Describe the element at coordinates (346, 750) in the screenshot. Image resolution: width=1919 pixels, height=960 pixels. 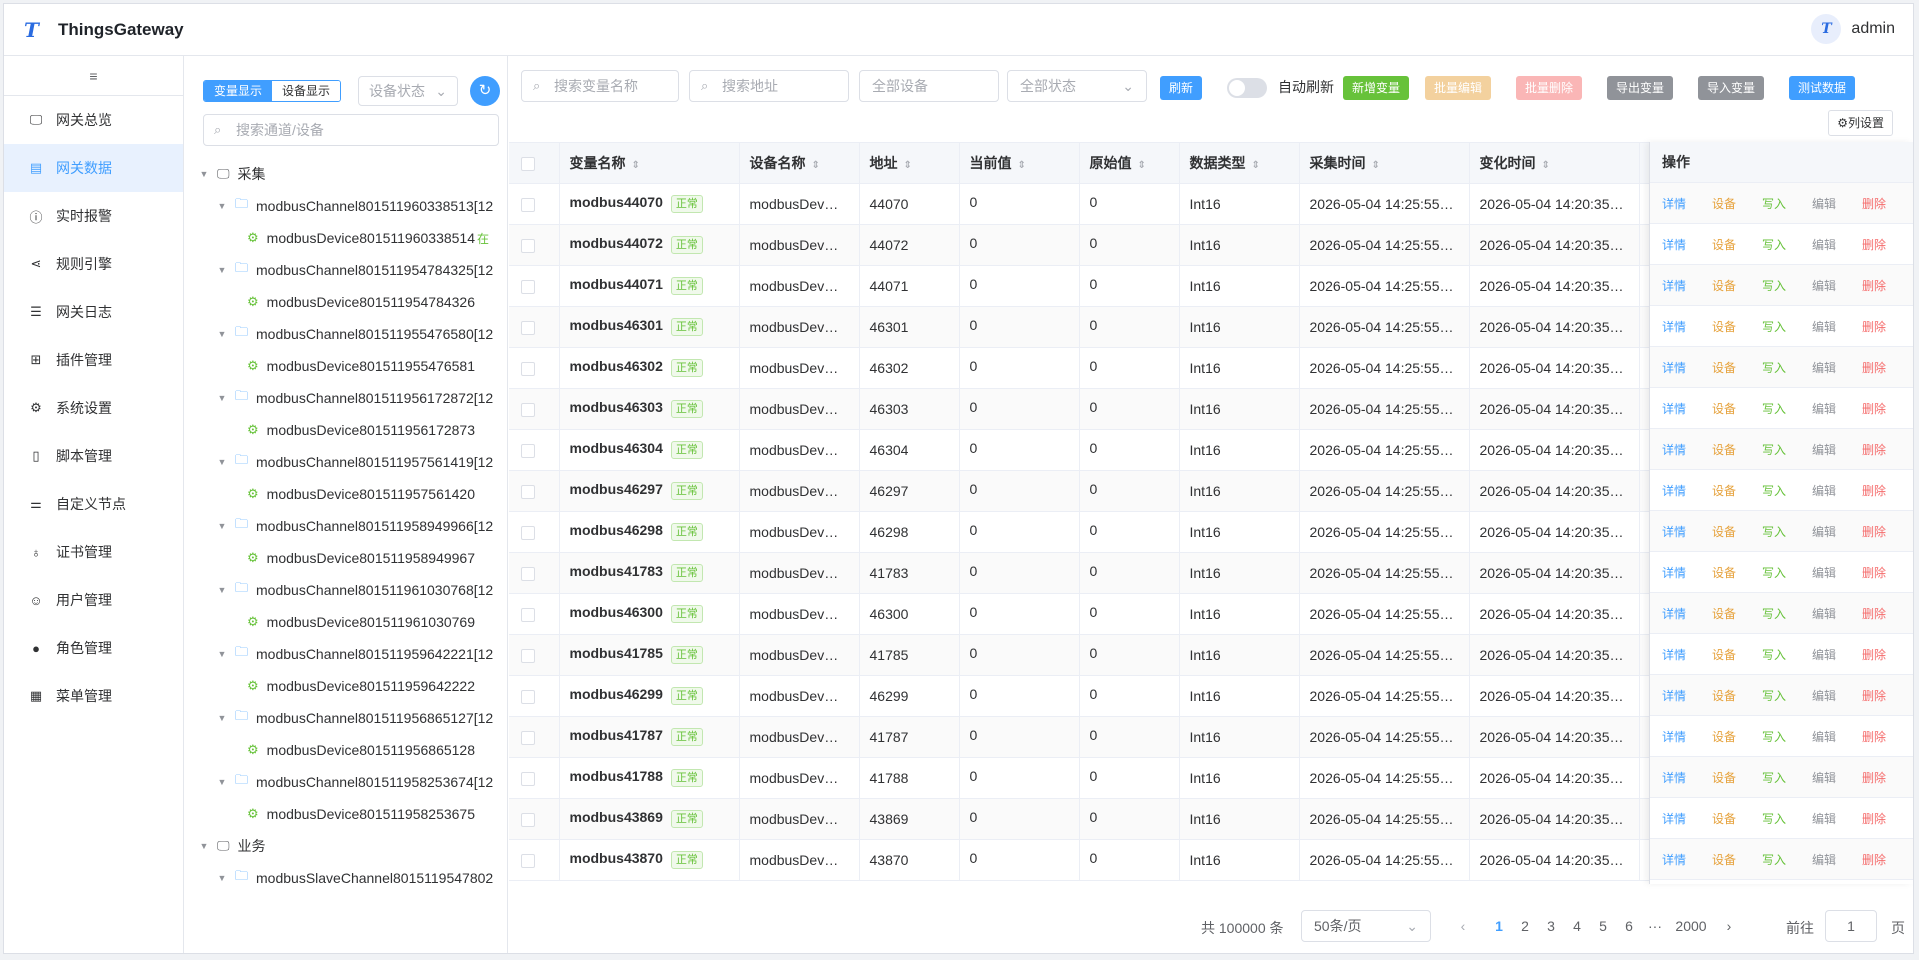
I see `tree-node-device: ⚙ modbusDevice801511956865128` at that location.